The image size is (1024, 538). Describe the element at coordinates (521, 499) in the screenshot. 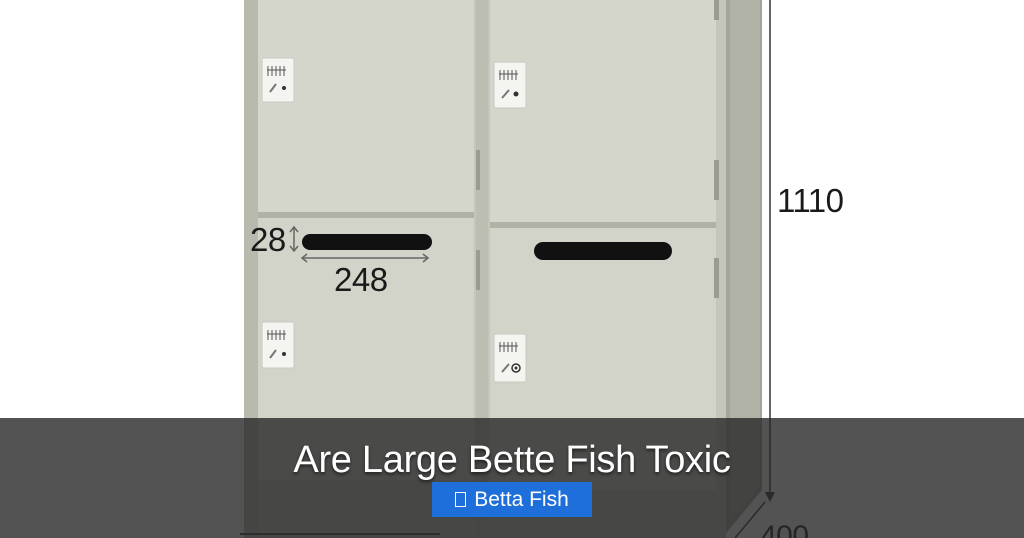

I see `category-label: Betta Fish` at that location.